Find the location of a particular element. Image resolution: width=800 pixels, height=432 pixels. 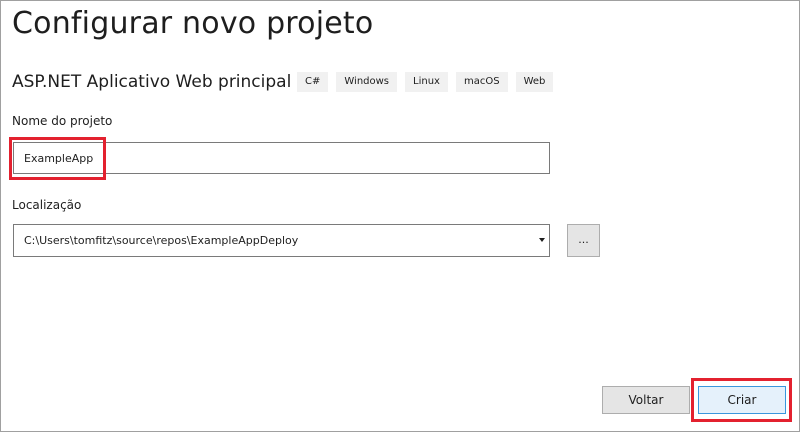

create-button: Criar is located at coordinates (742, 400).